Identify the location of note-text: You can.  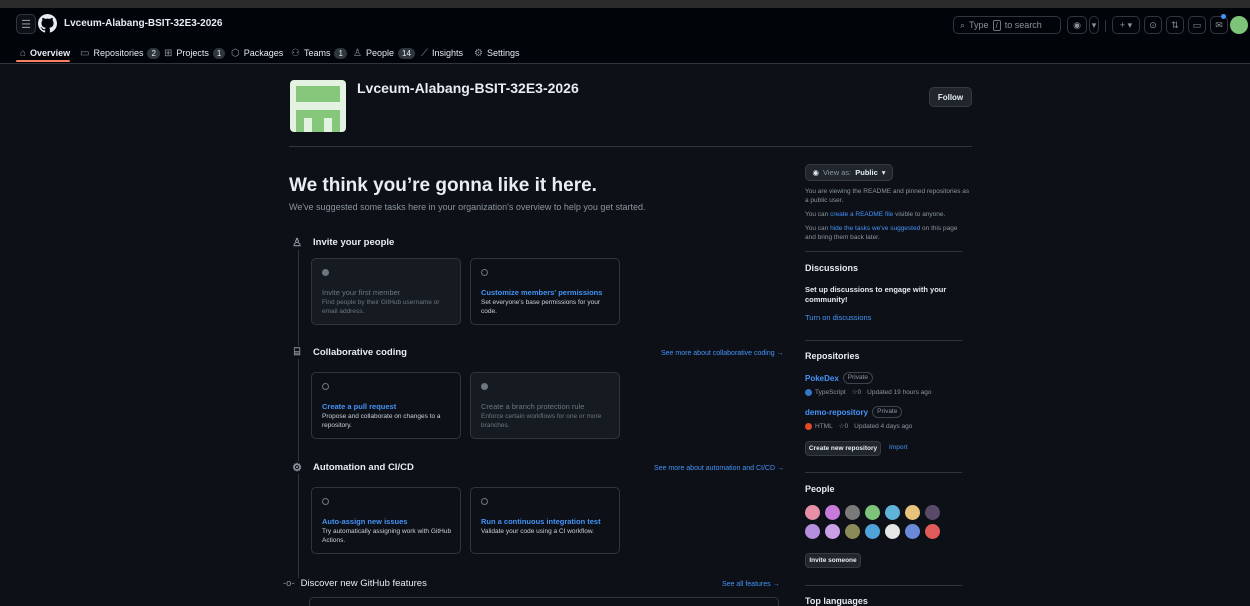
(817, 228).